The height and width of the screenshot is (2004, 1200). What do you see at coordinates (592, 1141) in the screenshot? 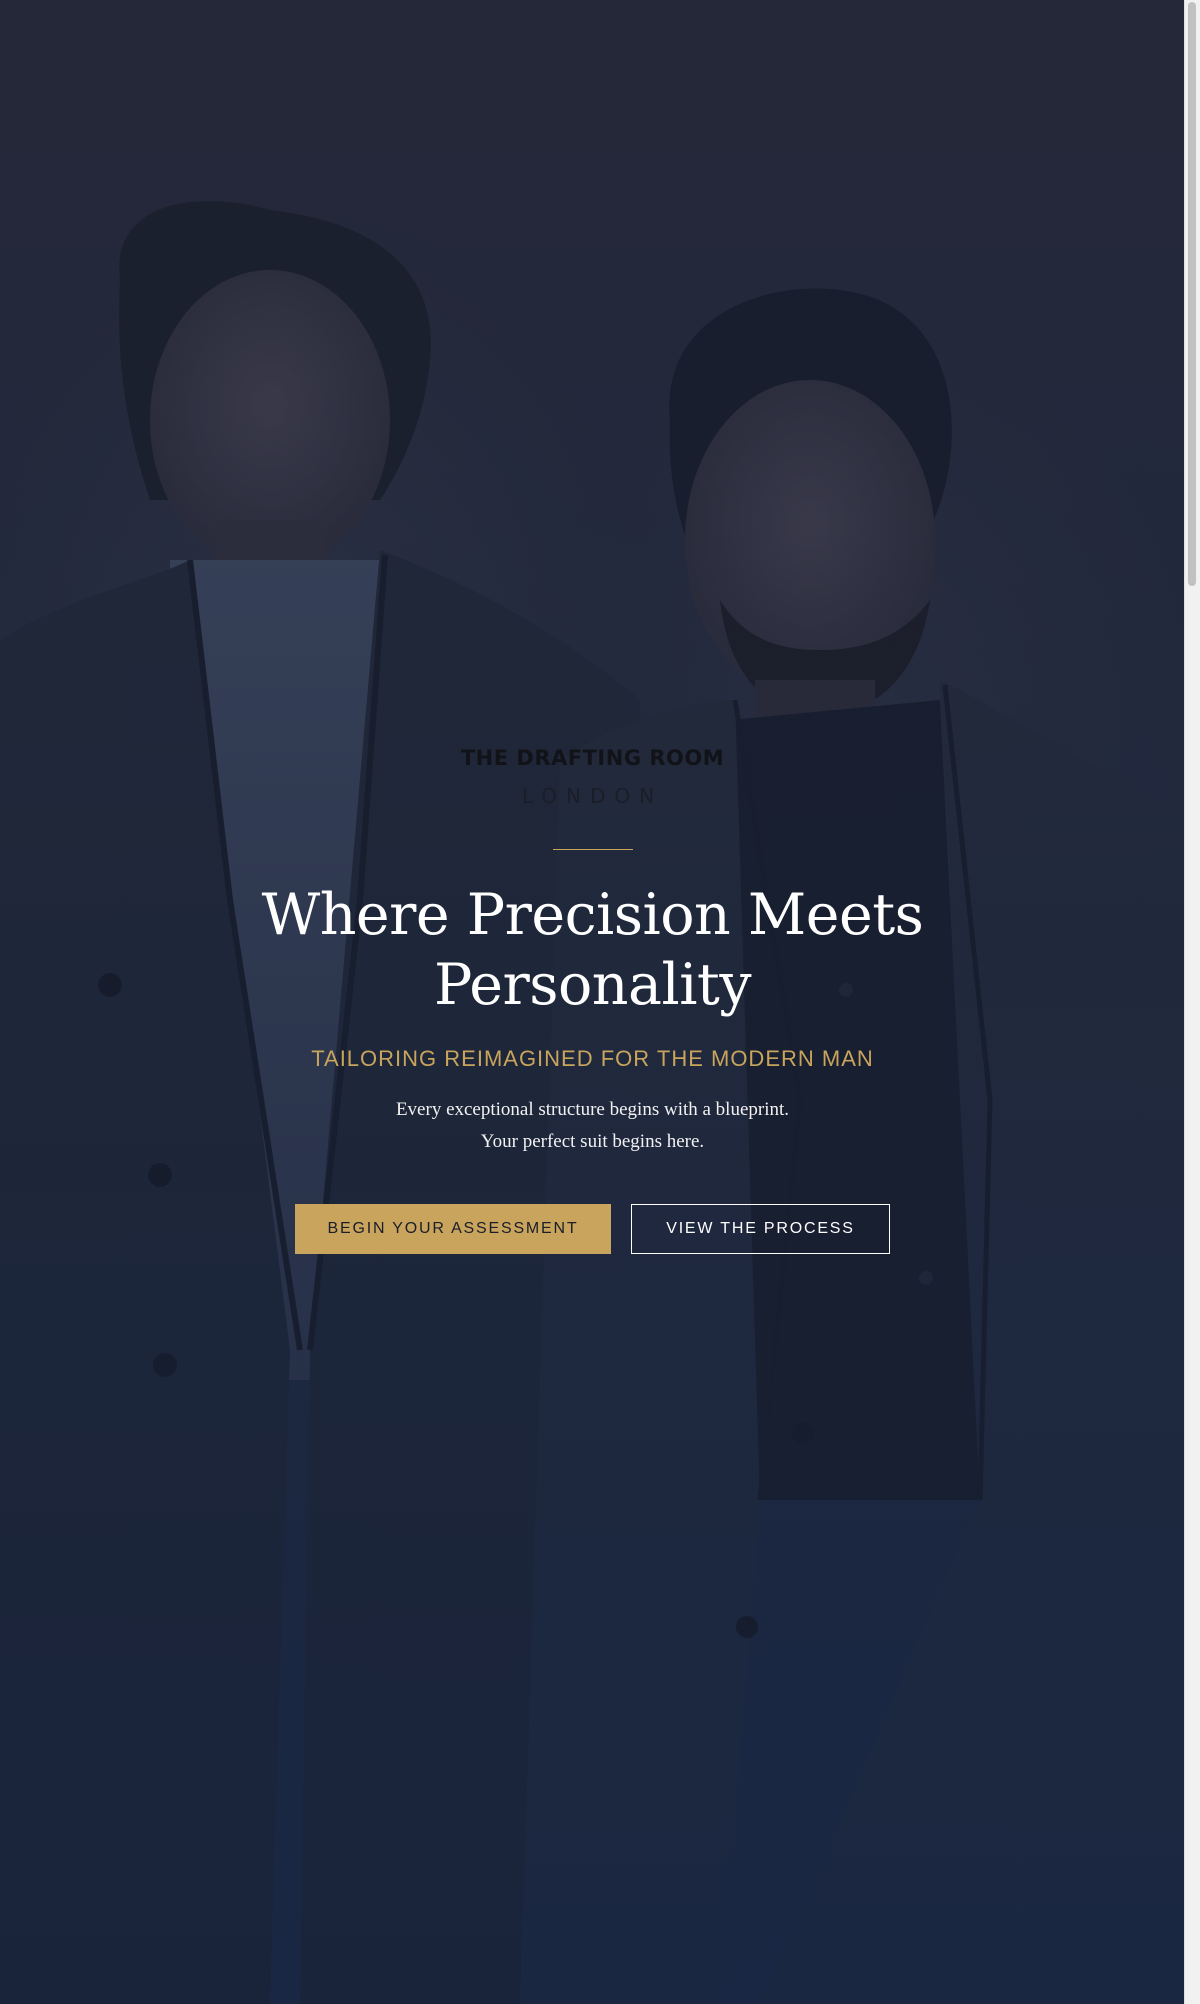
I see `hero-description-line-2: Your perfect suit begins here.` at bounding box center [592, 1141].